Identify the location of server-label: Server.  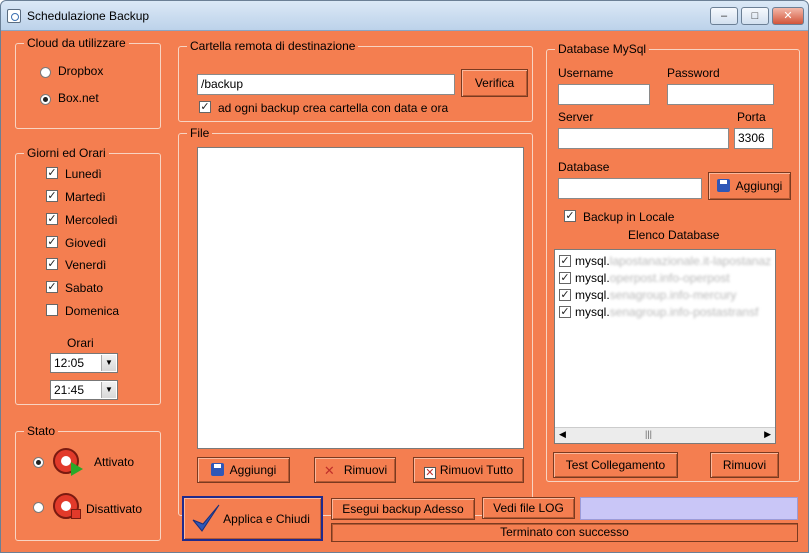
(576, 117).